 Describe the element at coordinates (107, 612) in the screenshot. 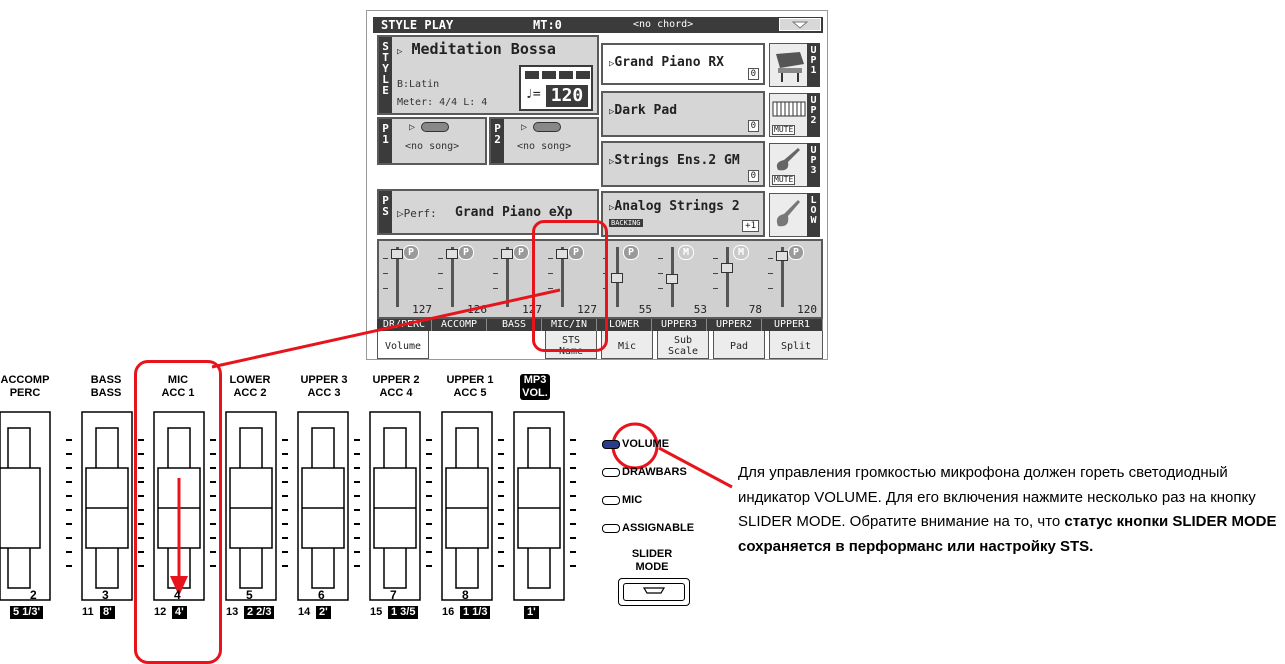

I see `footage-label: 8'` at that location.